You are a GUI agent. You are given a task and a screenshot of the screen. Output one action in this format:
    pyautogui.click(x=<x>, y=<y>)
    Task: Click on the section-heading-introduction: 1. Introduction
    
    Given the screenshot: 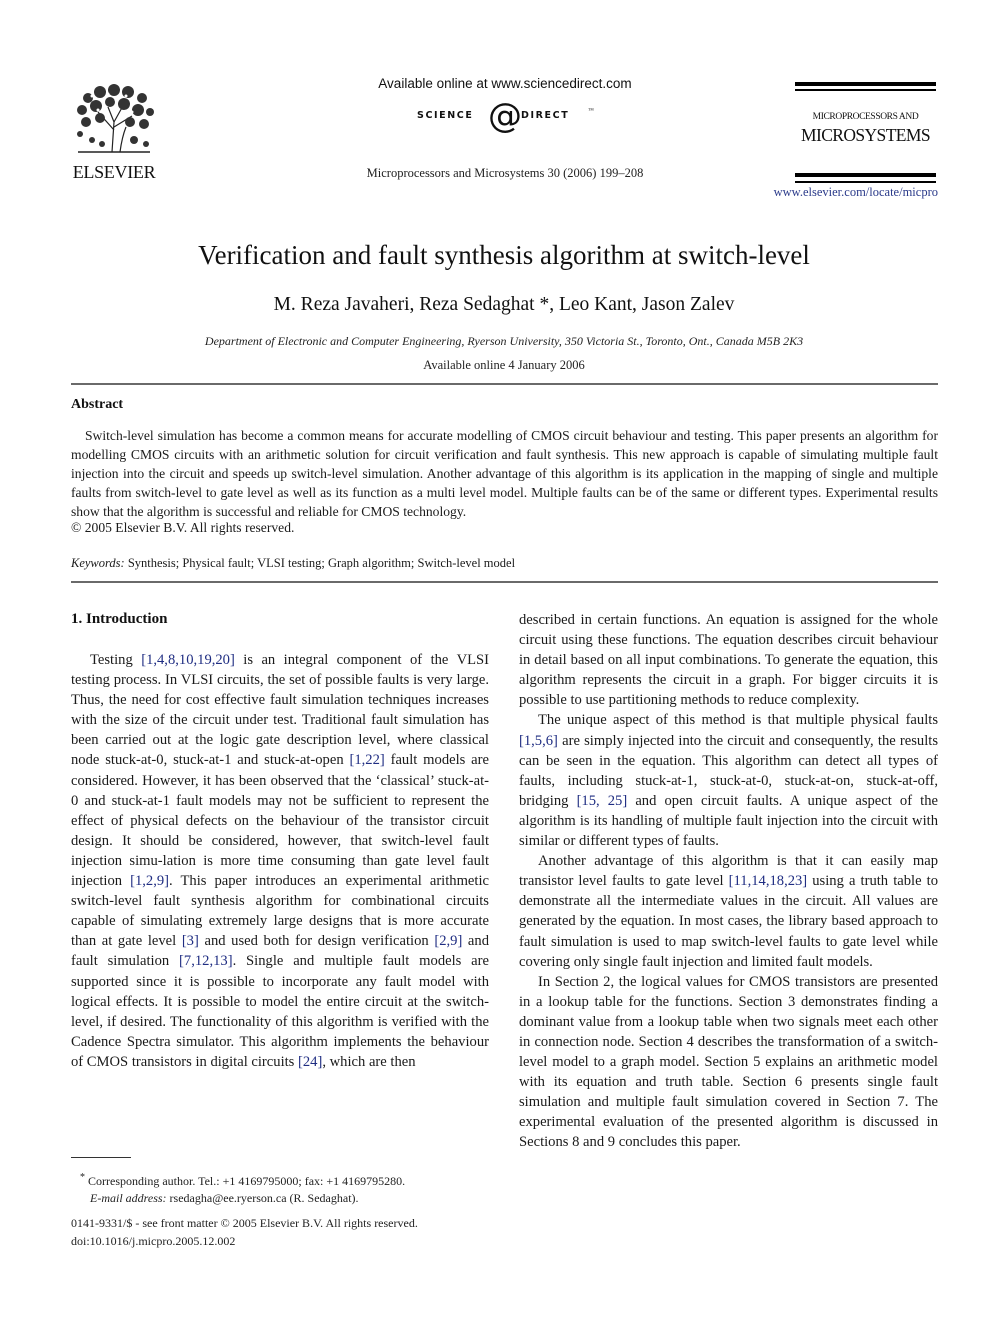 What is the action you would take?
    pyautogui.click(x=119, y=619)
    